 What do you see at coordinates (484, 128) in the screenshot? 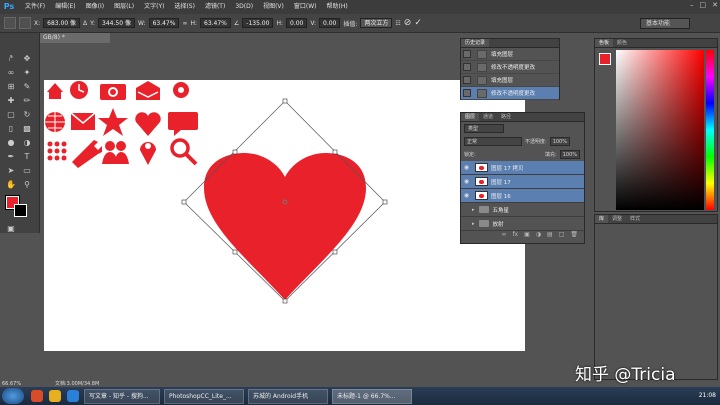
I see `layer-filter-select: 类型` at bounding box center [484, 128].